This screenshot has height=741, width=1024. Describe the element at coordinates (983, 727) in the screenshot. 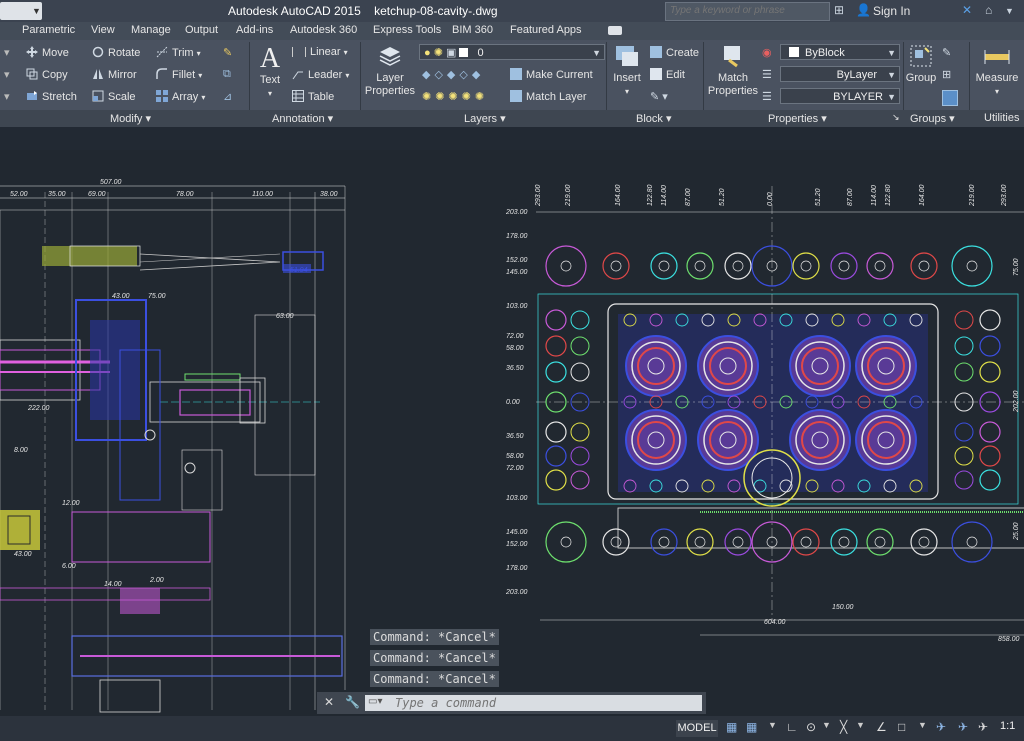

I see `auto-scale-icon: ✈` at that location.